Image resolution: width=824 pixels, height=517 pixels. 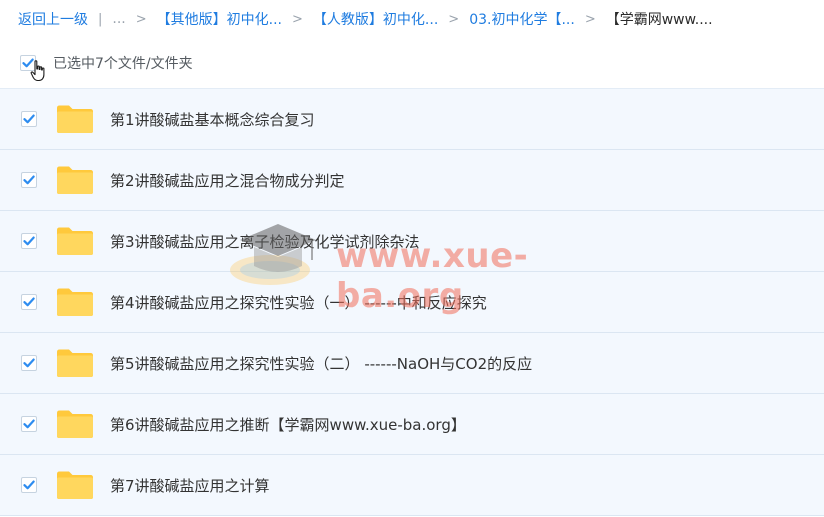 I want to click on item-name: 第4讲酸碱盐应用之探究性实验（一） ------中和反应探究, so click(x=298, y=302).